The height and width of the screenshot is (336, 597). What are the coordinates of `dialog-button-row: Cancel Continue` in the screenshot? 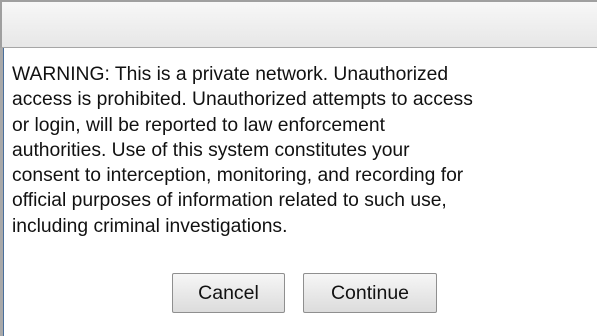 It's located at (300, 293).